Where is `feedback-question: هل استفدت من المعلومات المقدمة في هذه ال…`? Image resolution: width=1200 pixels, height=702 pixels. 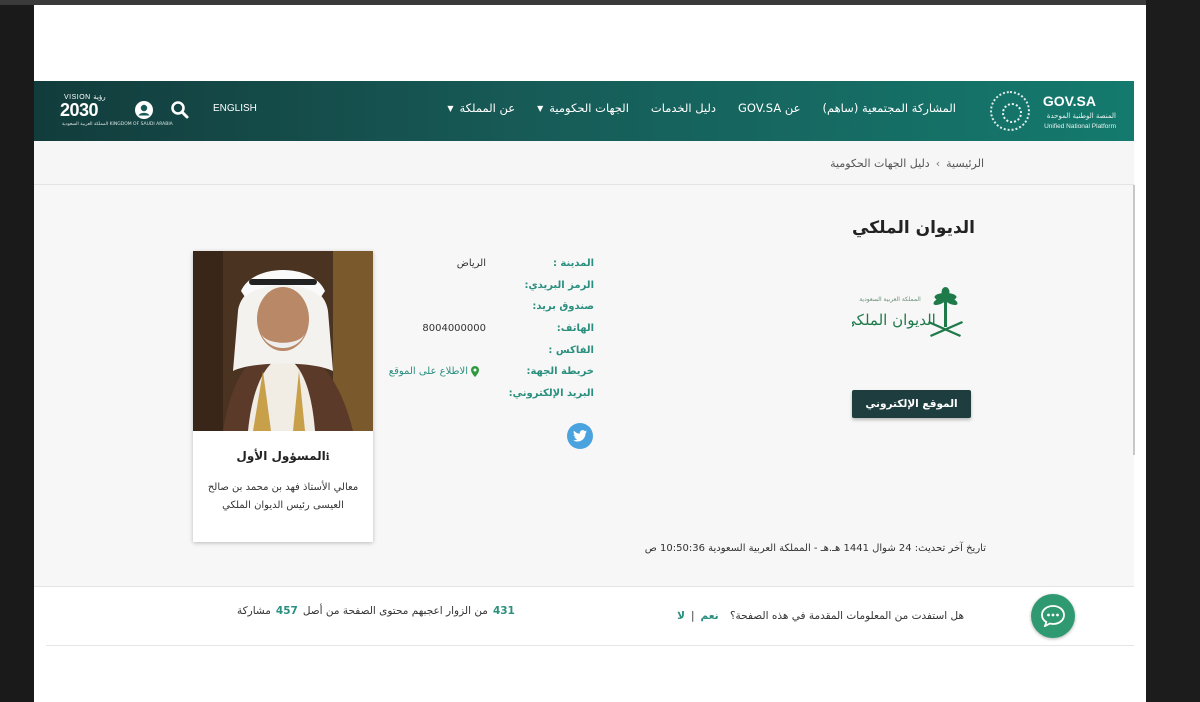 feedback-question: هل استفدت من المعلومات المقدمة في هذه ال… is located at coordinates (820, 616).